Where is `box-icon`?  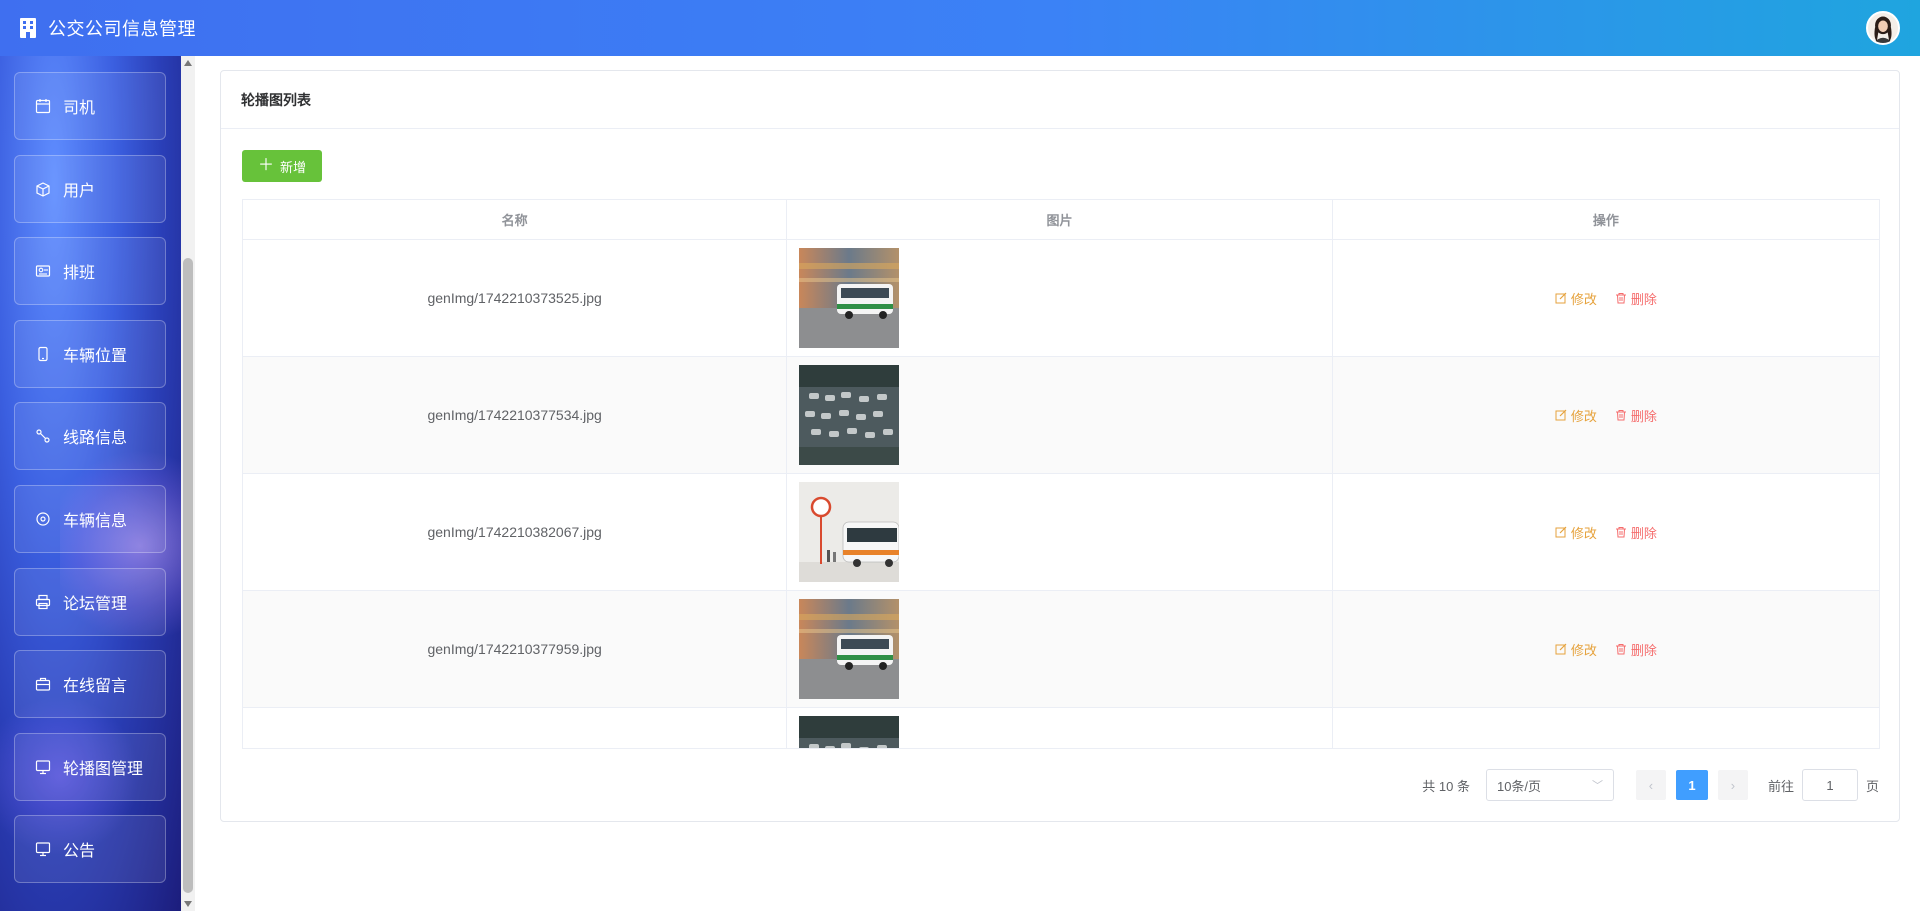
box-icon is located at coordinates (43, 189).